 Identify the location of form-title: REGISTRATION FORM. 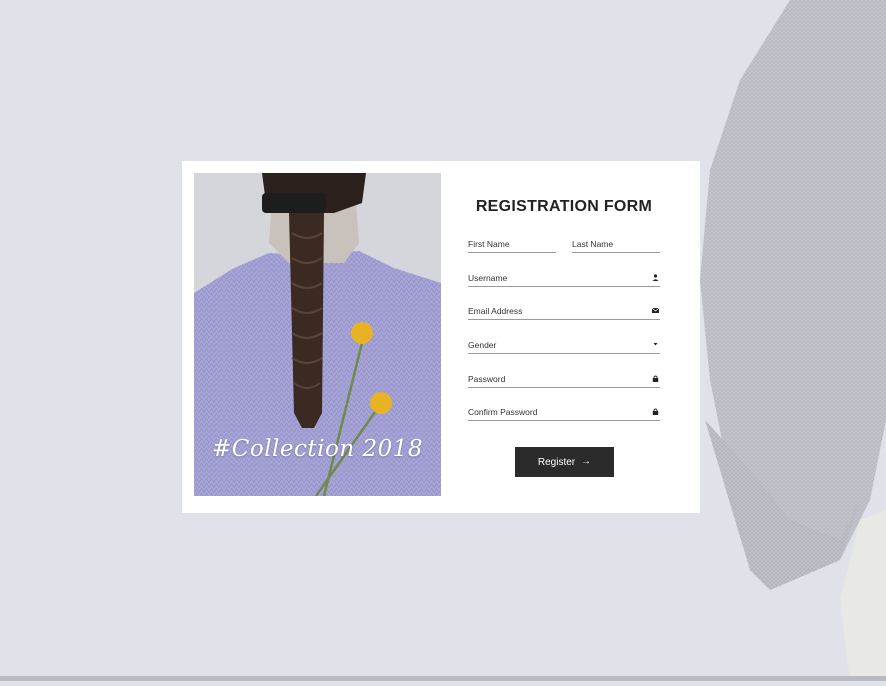
(564, 206).